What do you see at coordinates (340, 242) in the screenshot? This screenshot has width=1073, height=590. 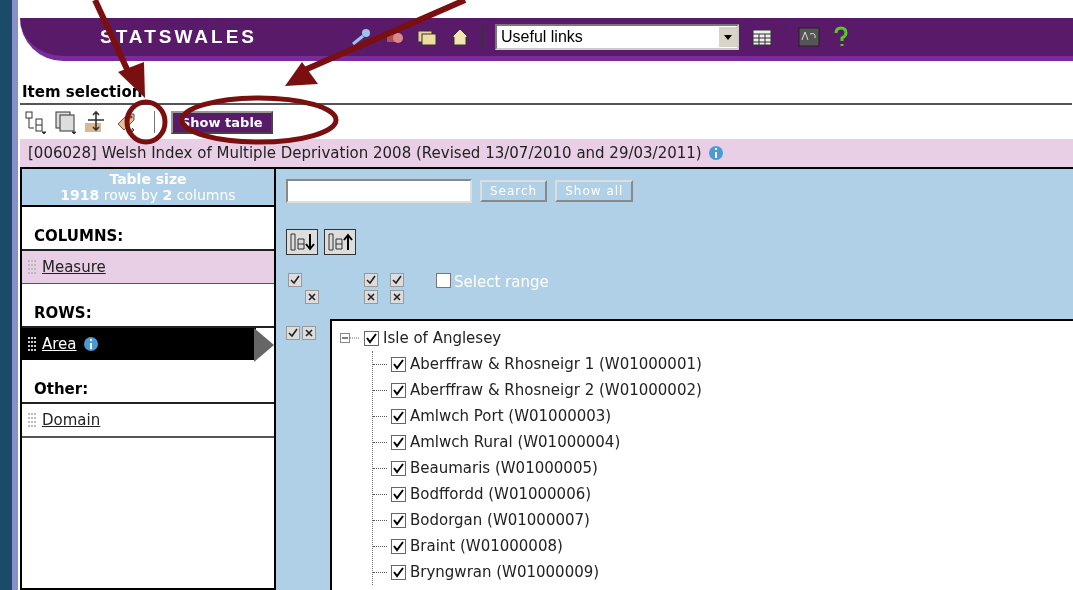 I see `sort-up-icon` at bounding box center [340, 242].